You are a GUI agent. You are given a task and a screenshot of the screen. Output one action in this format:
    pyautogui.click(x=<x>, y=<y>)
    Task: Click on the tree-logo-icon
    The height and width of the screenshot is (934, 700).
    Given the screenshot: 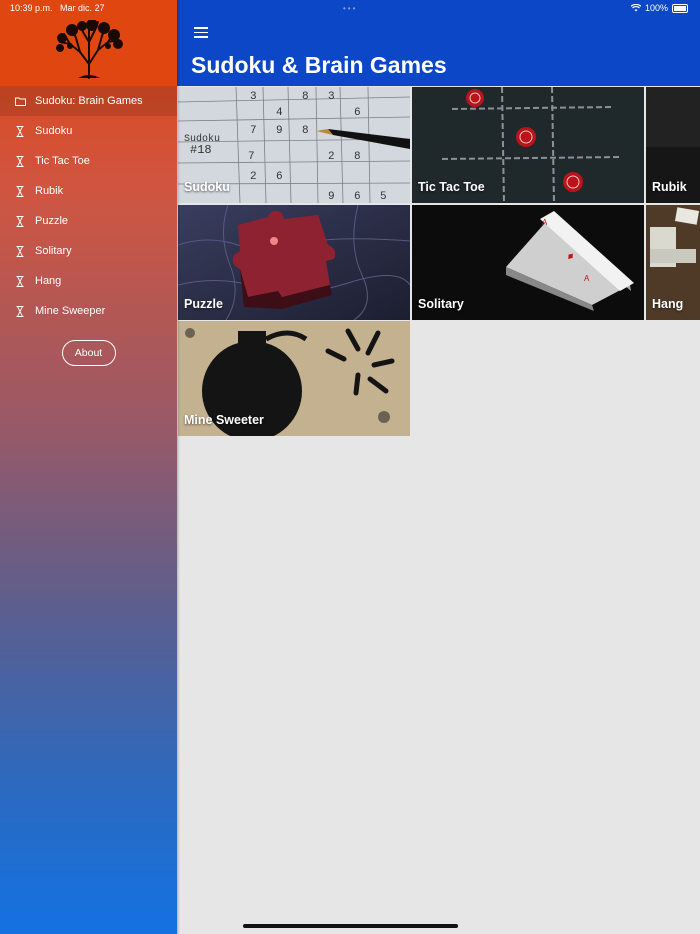 What is the action you would take?
    pyautogui.click(x=89, y=49)
    